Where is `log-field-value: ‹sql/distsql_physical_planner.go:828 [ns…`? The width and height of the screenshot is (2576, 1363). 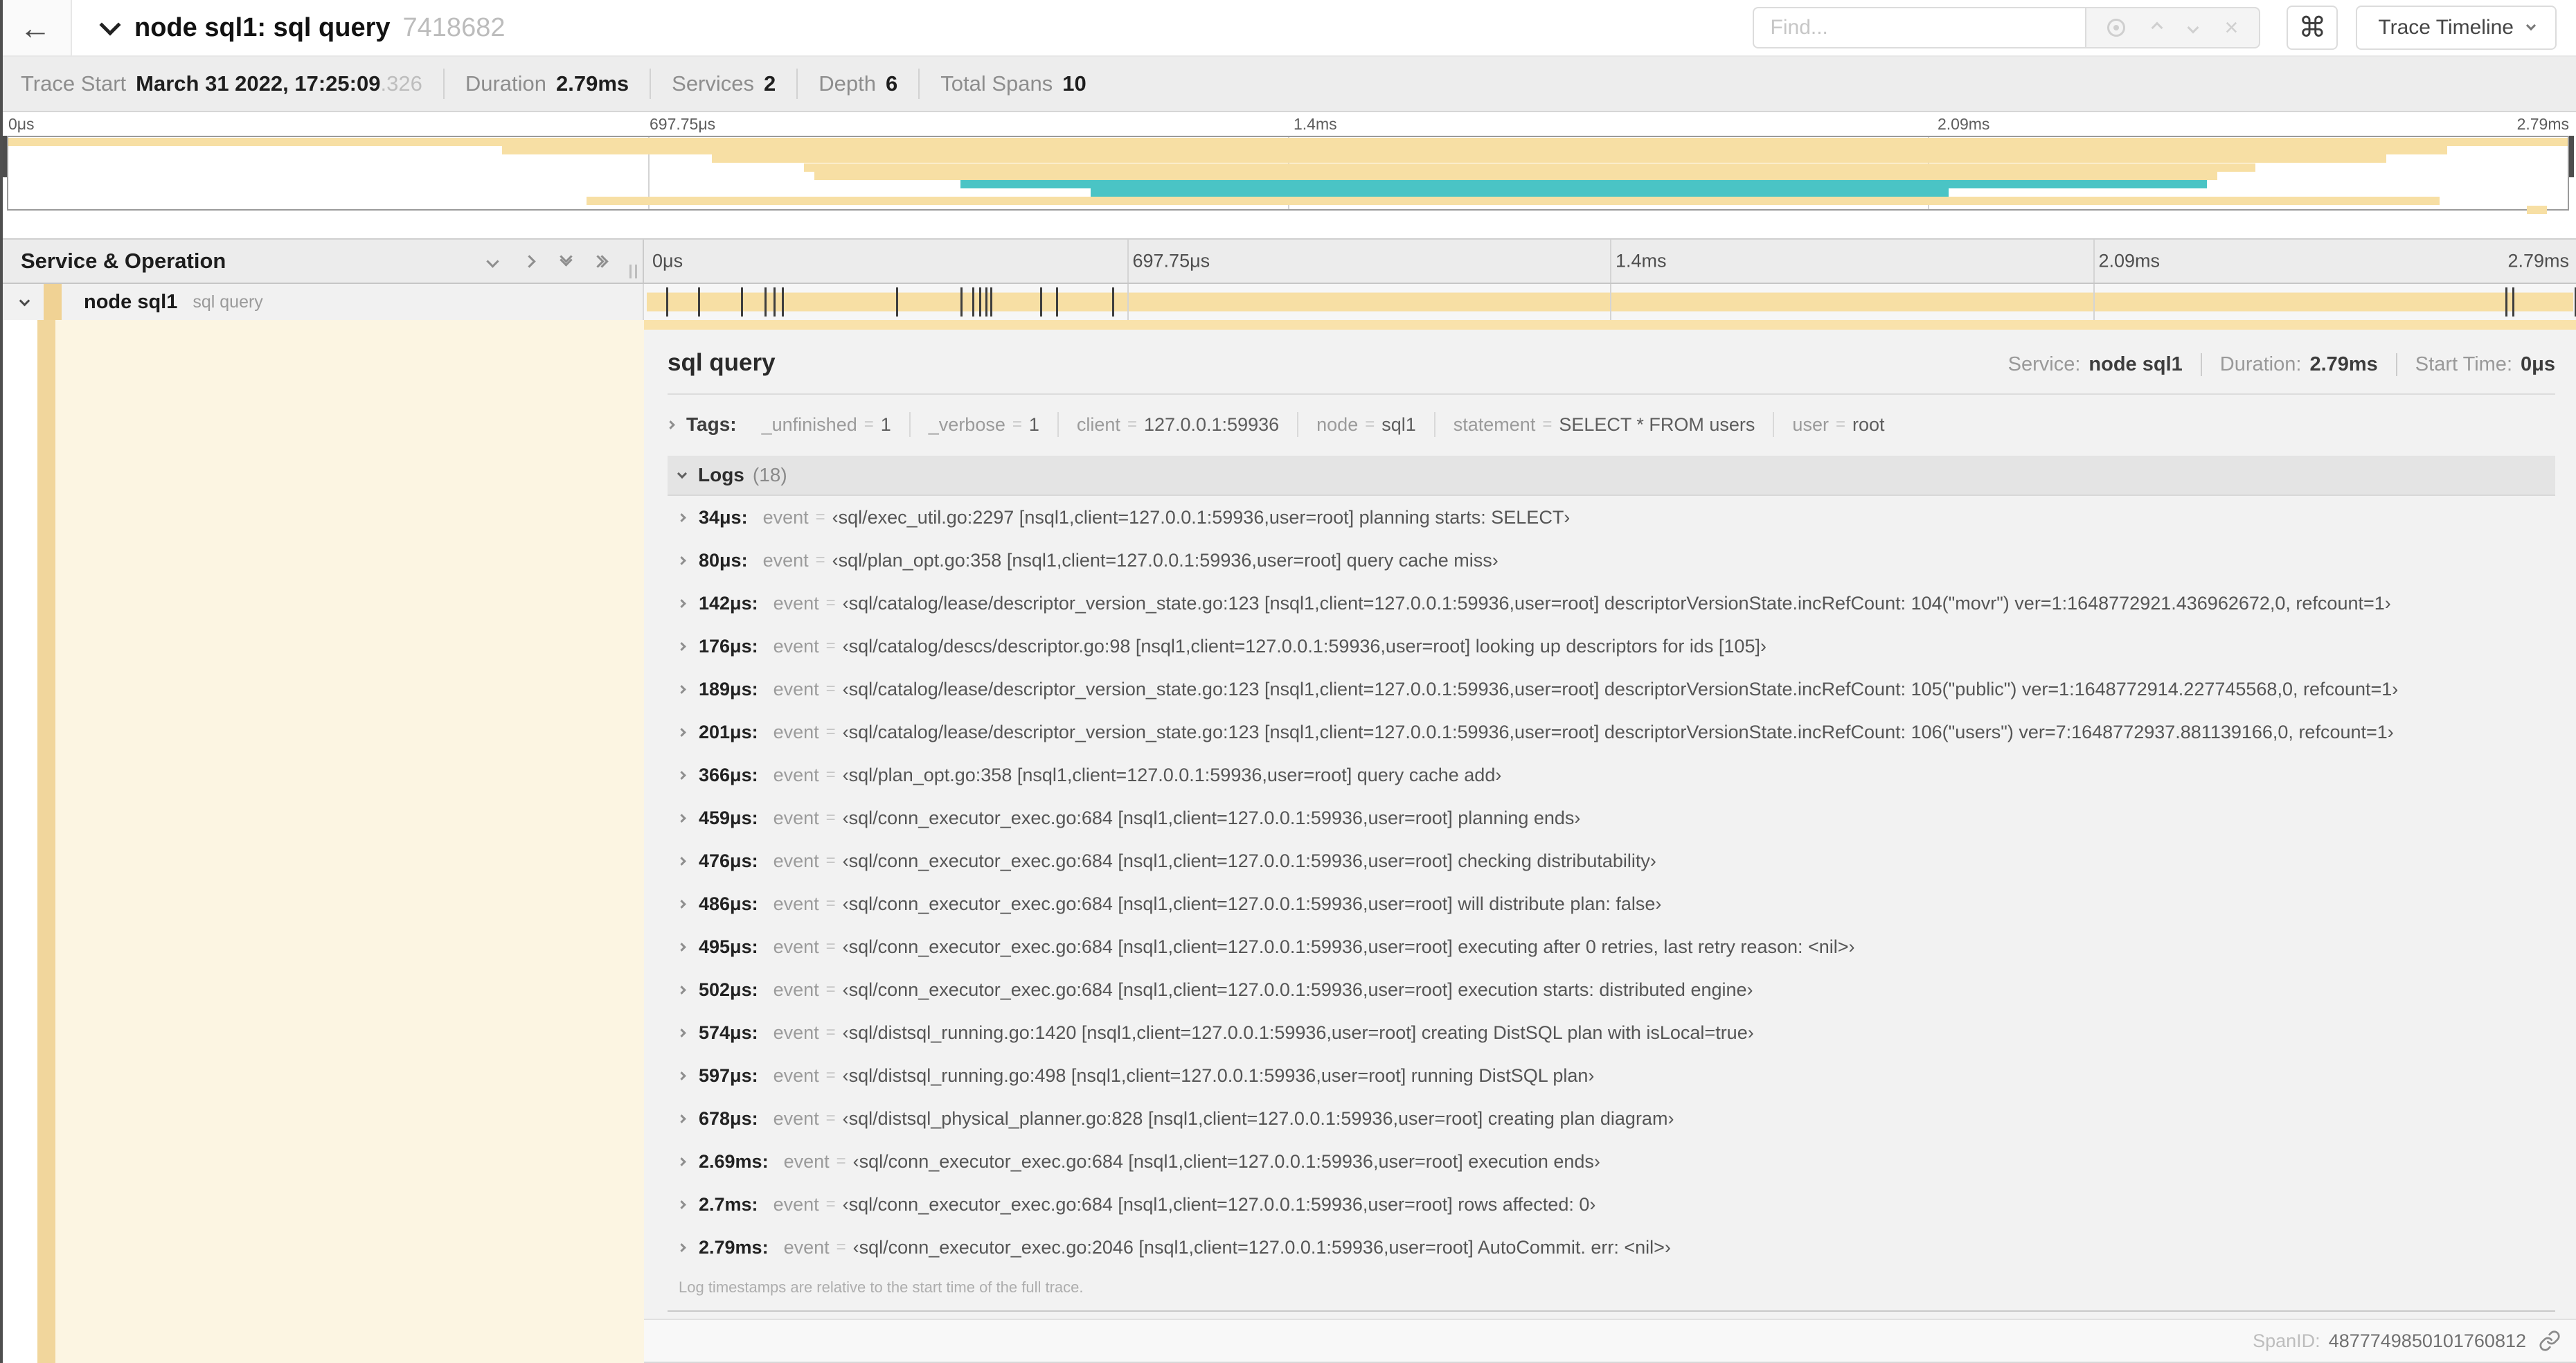 log-field-value: ‹sql/distsql_physical_planner.go:828 [ns… is located at coordinates (1258, 1118).